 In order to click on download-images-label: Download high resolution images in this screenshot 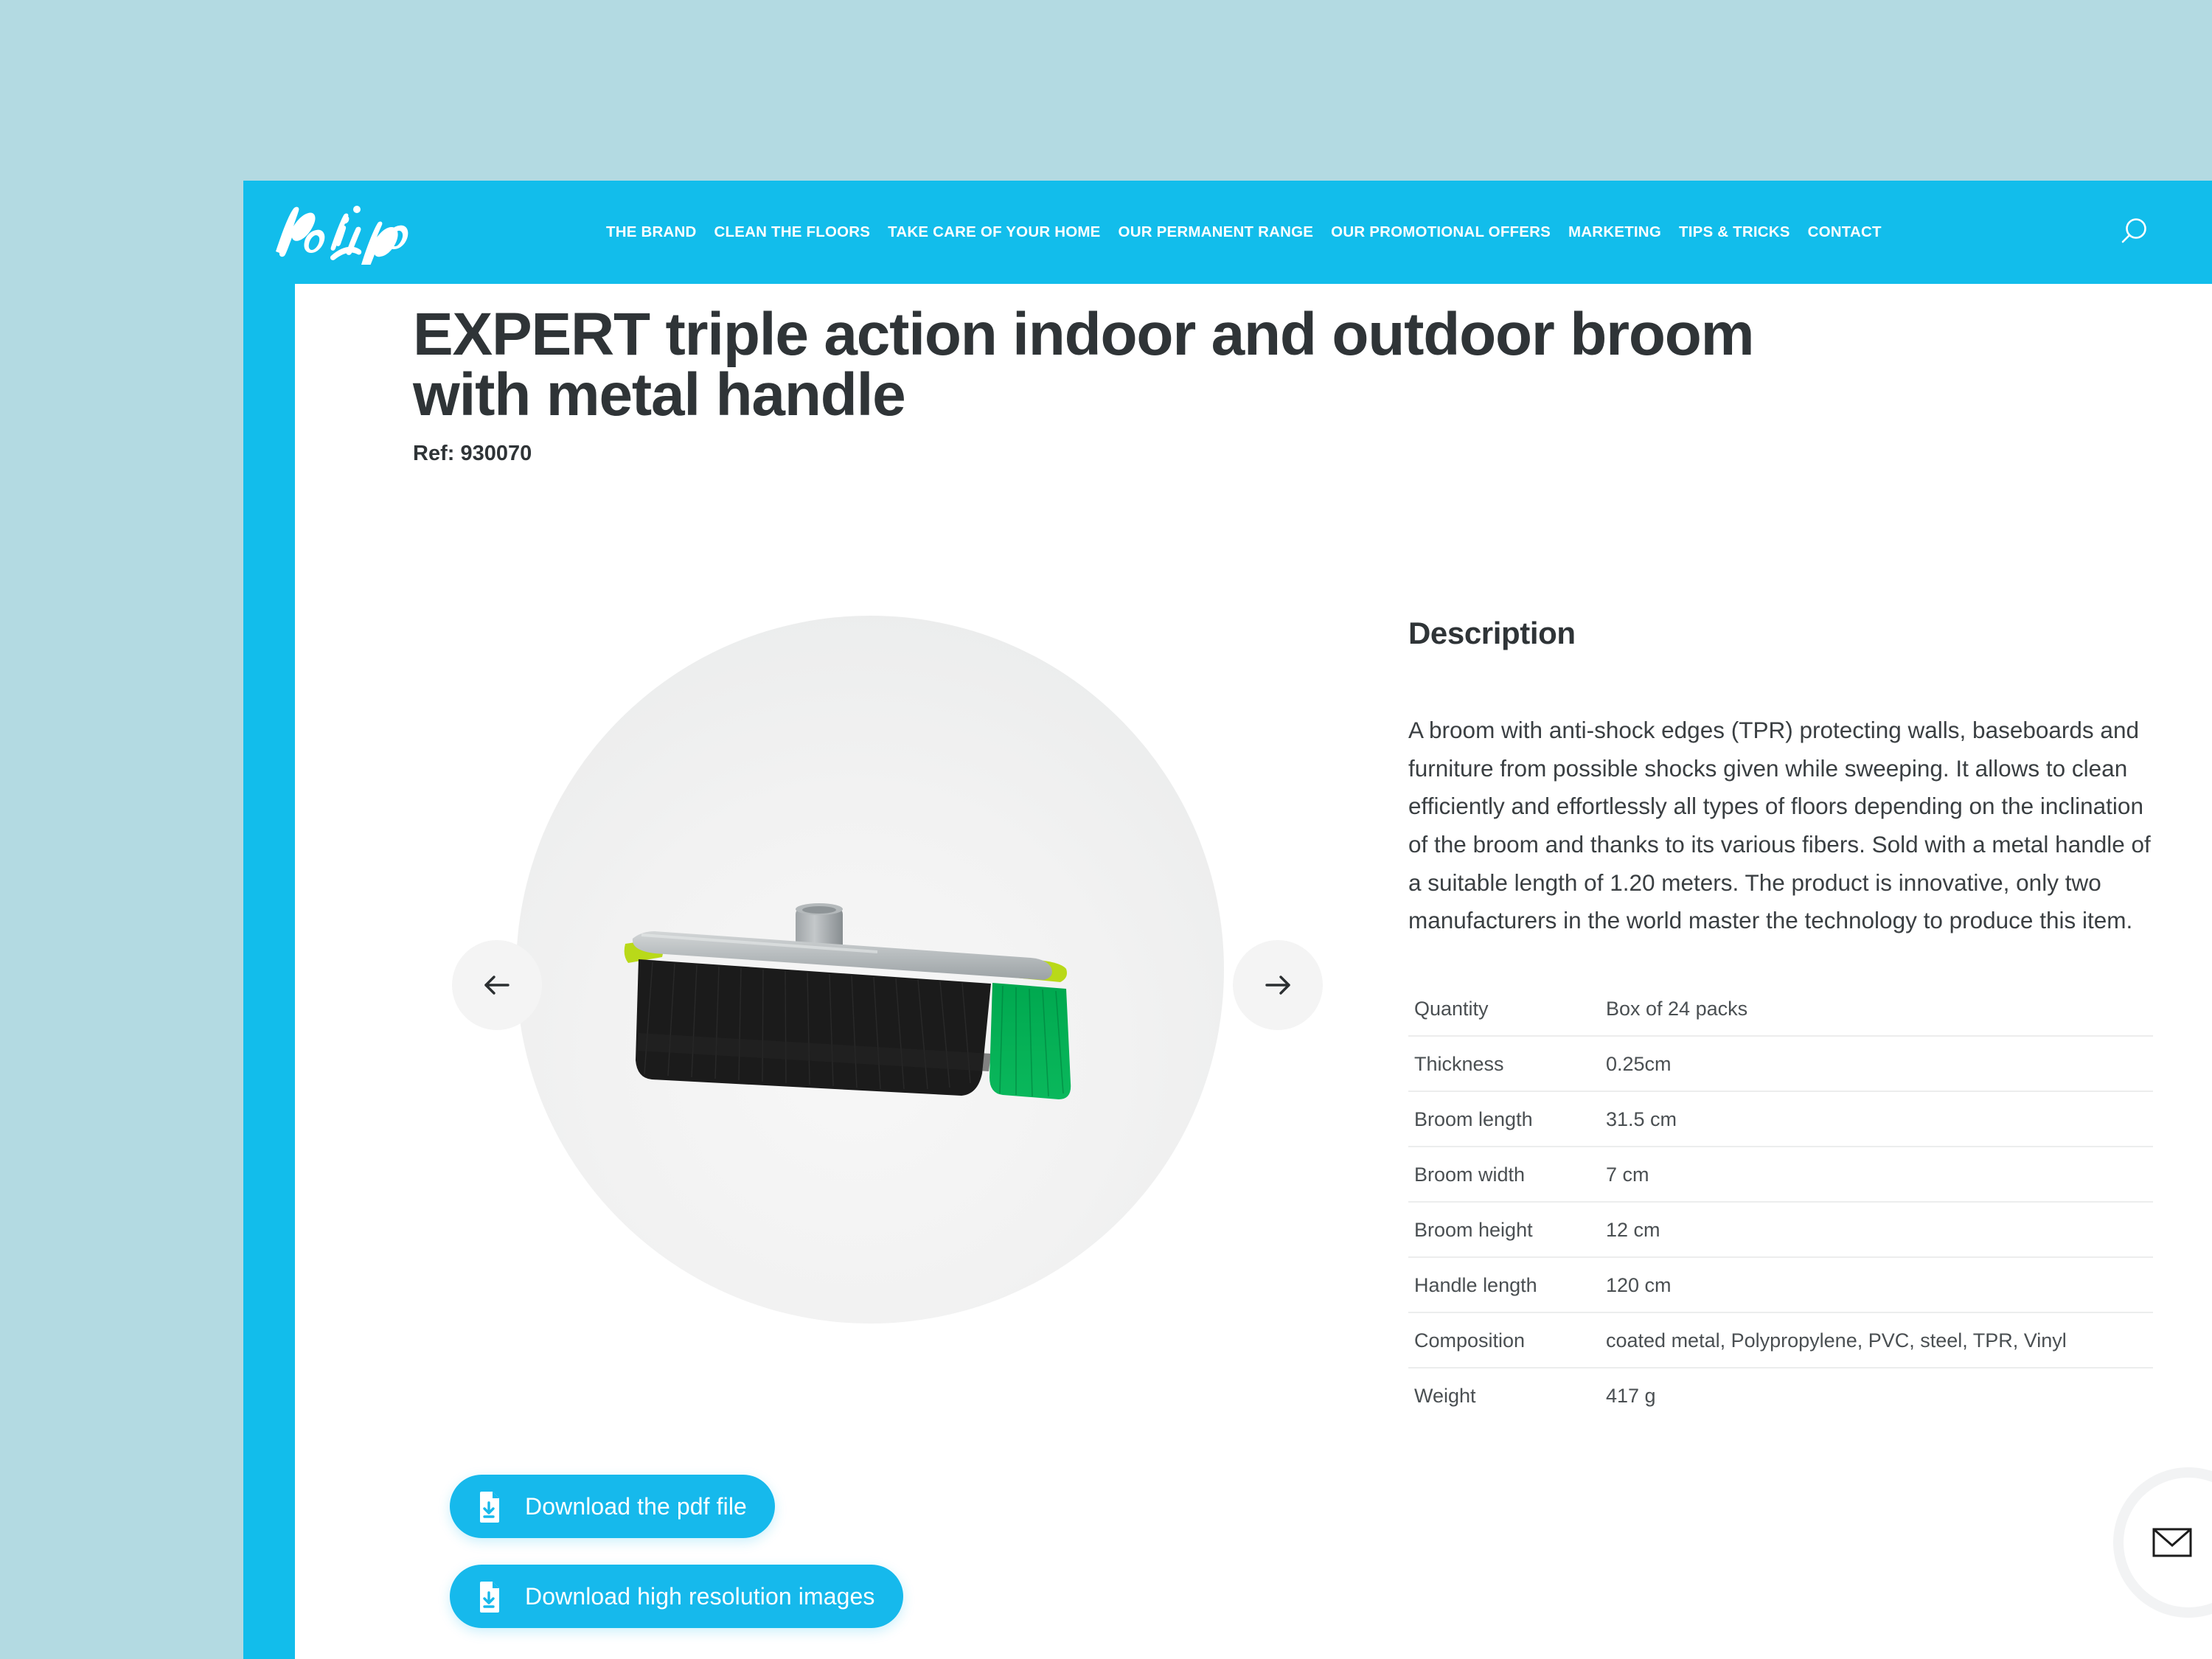, I will do `click(700, 1596)`.